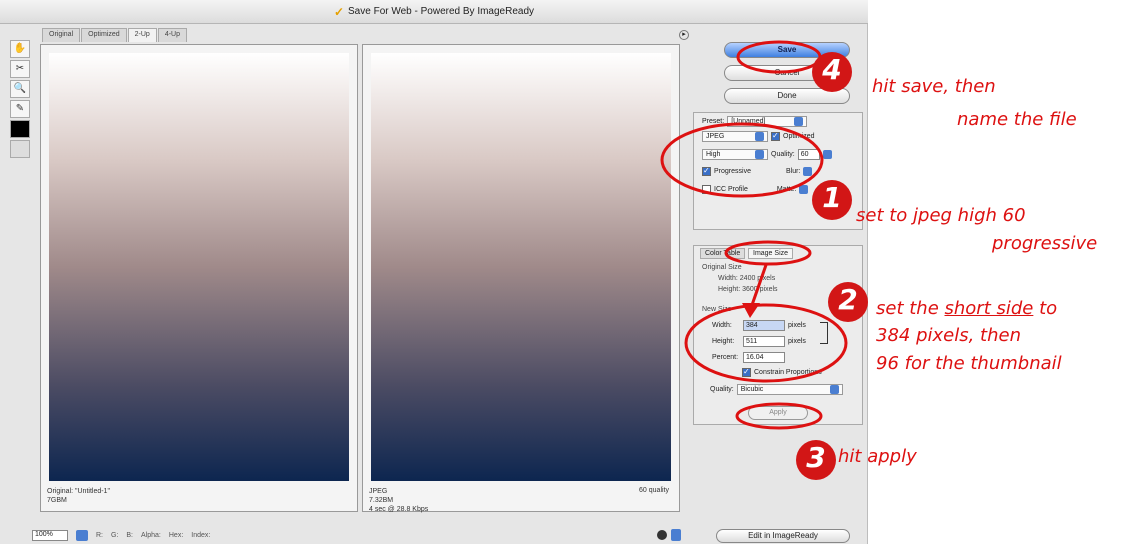 This screenshot has height=544, width=1139. What do you see at coordinates (764, 325) in the screenshot?
I see `width-input: 384` at bounding box center [764, 325].